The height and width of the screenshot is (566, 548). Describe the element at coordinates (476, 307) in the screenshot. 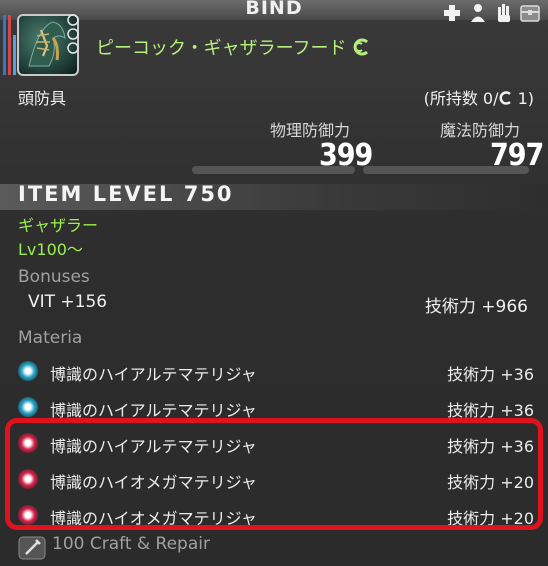

I see `bonus-craftsmanship: 技術力 +966` at that location.